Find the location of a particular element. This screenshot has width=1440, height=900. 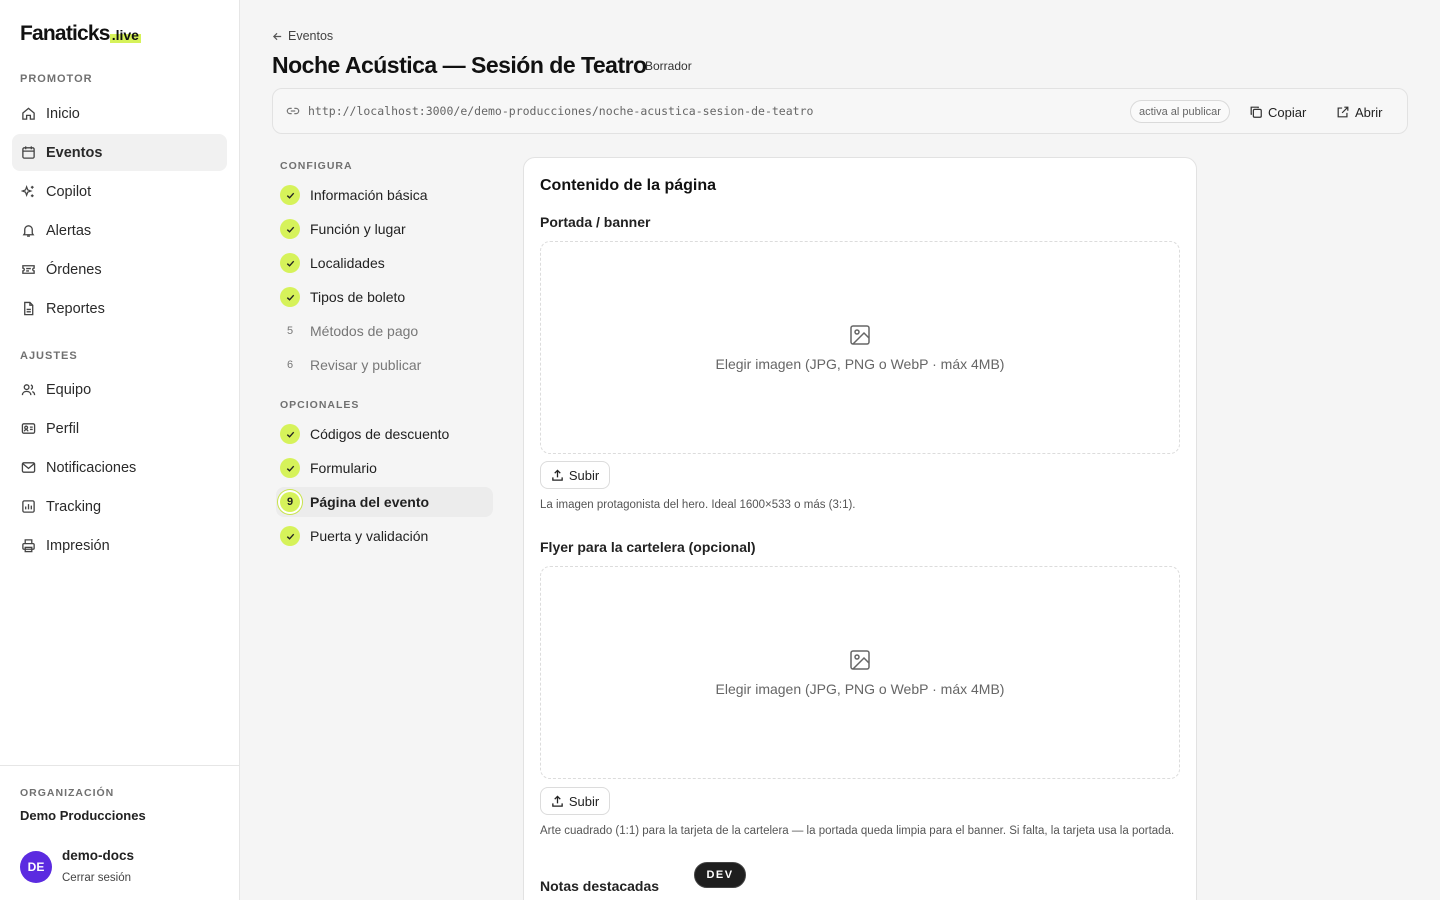

status-badge: Borrador is located at coordinates (668, 66).